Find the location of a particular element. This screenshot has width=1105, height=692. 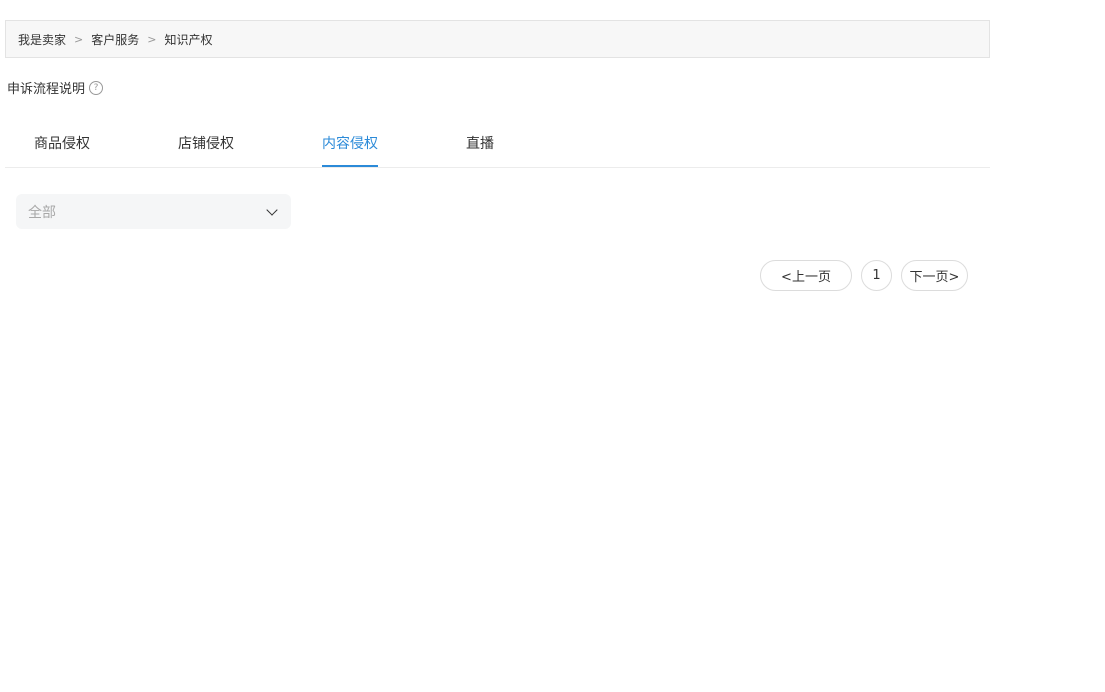

infringement-tabs: 商品侵权 店铺侵权 内容侵权 直播 is located at coordinates (497, 146).